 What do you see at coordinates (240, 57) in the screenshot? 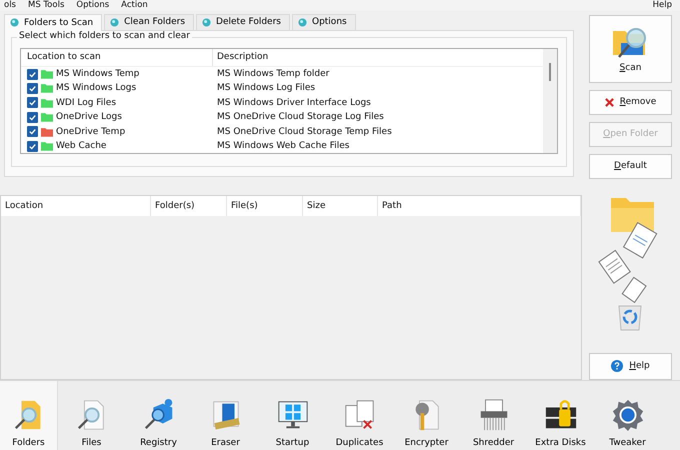
I see `column-header: Description` at bounding box center [240, 57].